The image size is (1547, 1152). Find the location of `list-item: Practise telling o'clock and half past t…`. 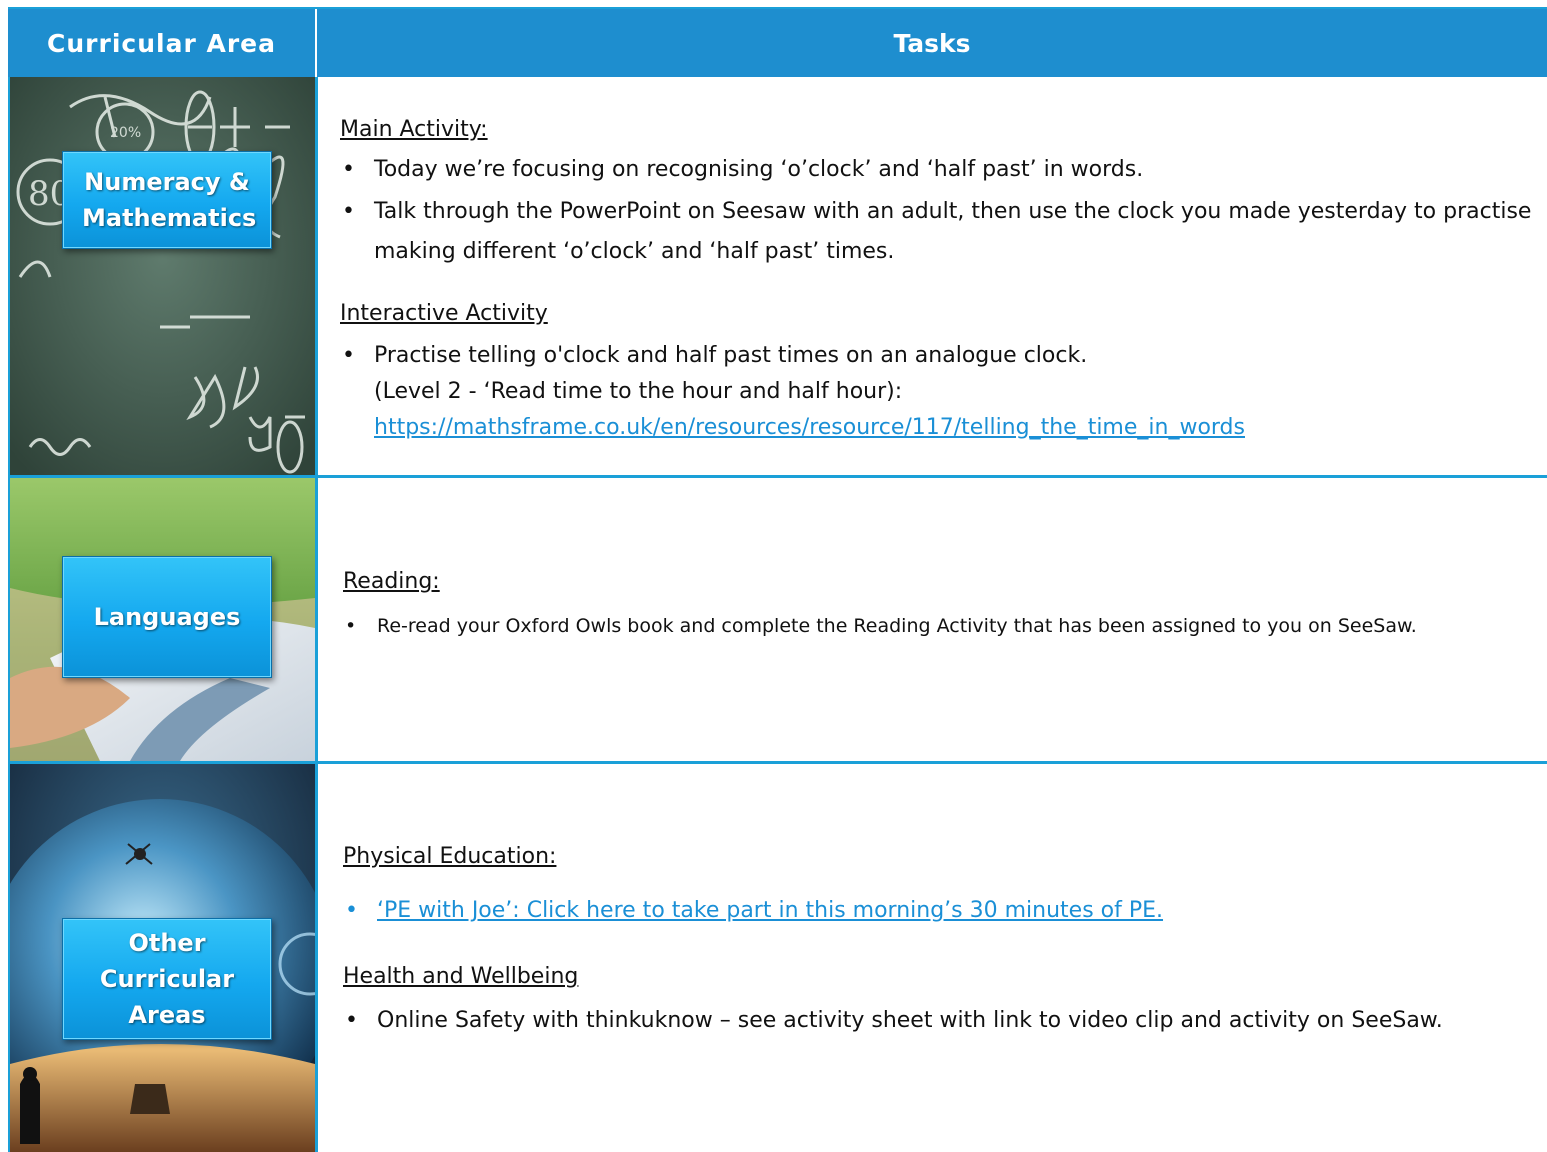

list-item: Practise telling o'clock and half past t… is located at coordinates (936, 392).